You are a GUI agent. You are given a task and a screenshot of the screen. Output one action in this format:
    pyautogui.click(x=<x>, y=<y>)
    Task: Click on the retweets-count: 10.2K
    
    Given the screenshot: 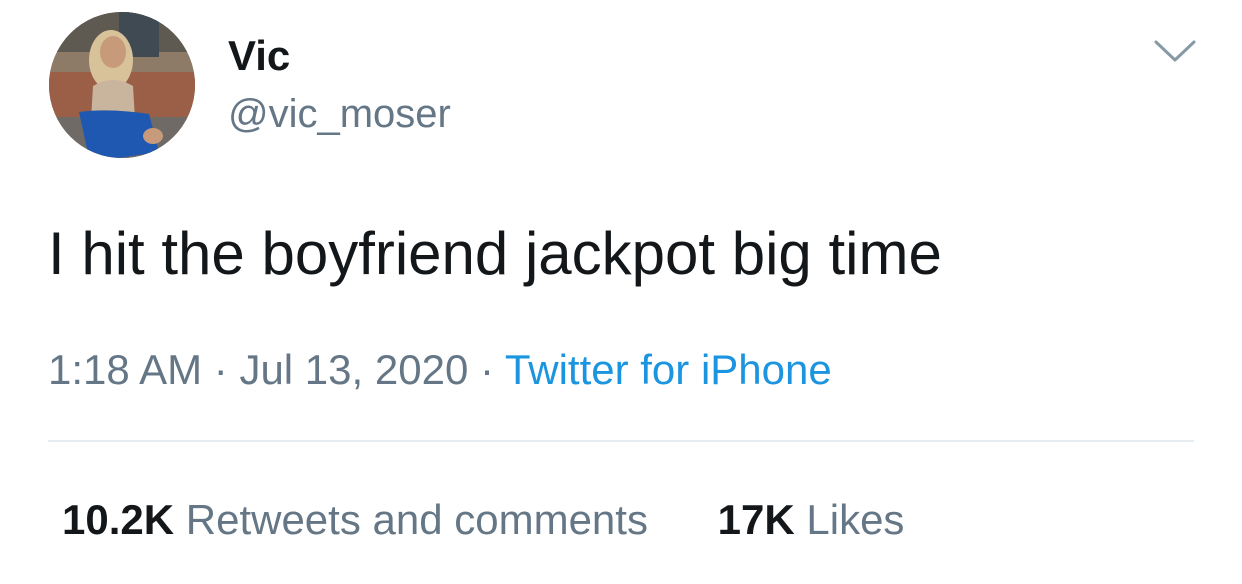 What is the action you would take?
    pyautogui.click(x=118, y=519)
    